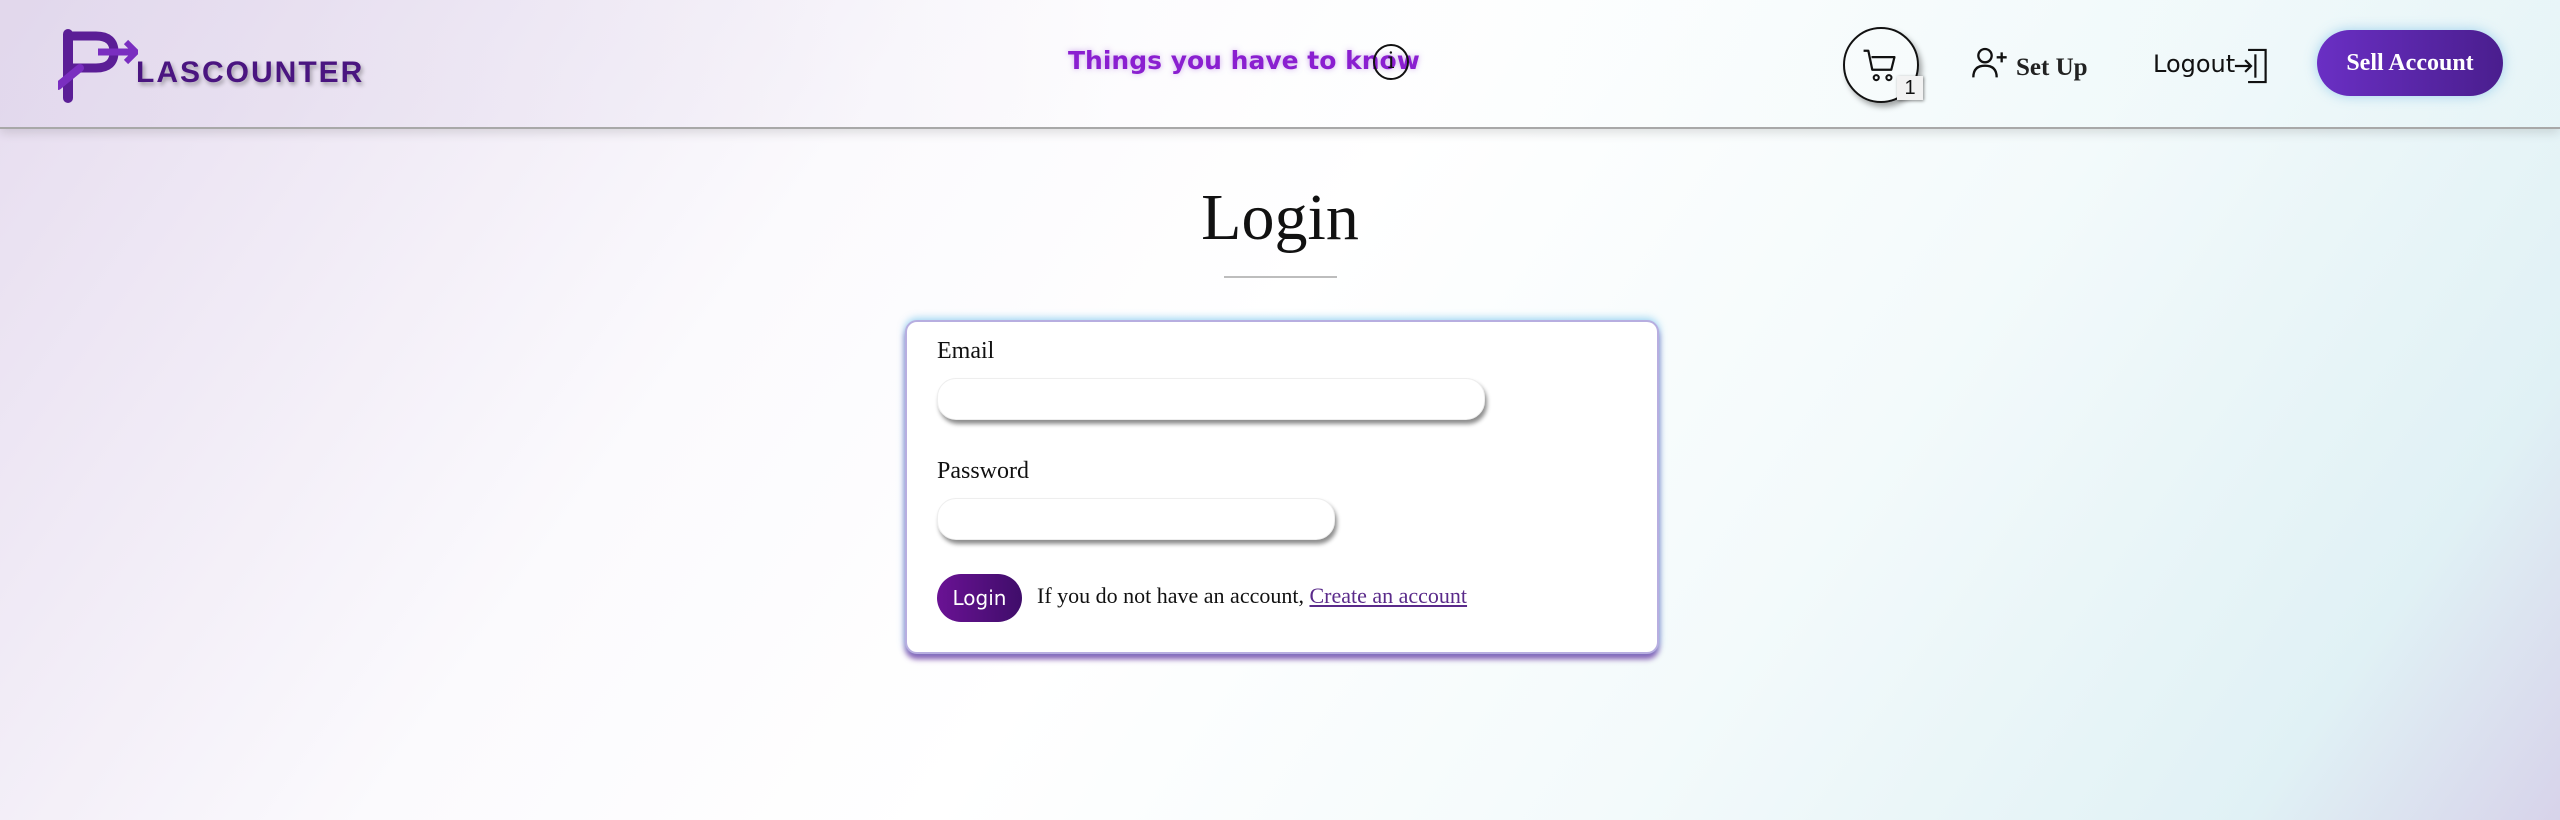 This screenshot has width=2560, height=820. Describe the element at coordinates (966, 351) in the screenshot. I see `email-label: Email` at that location.